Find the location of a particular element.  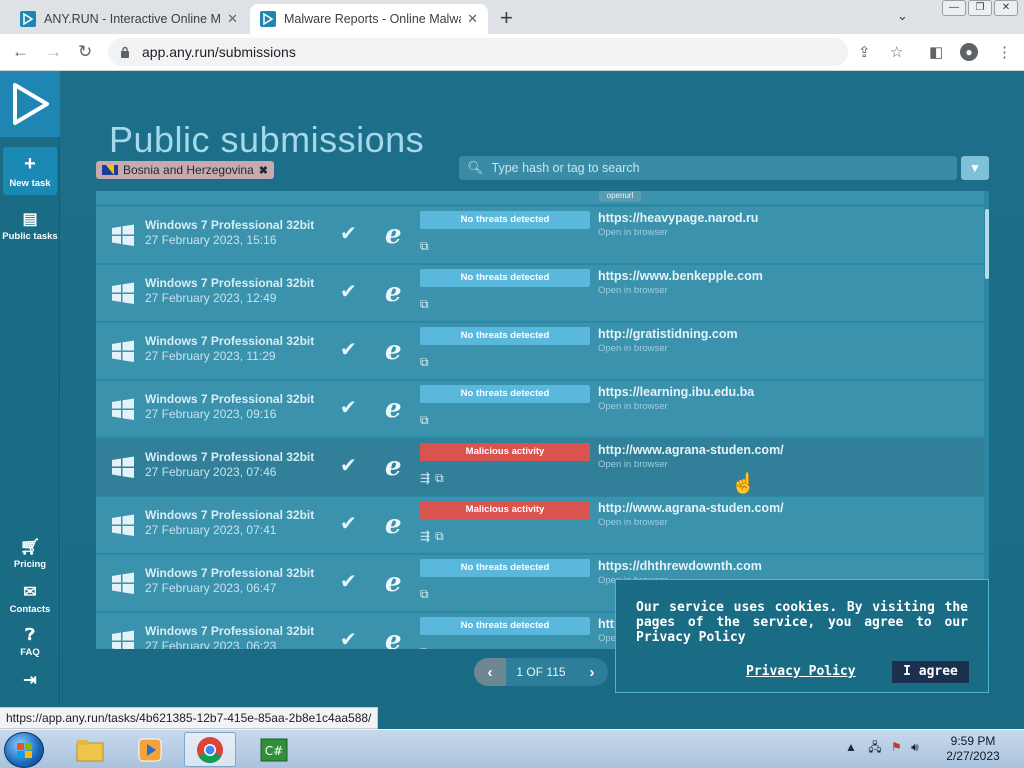

address-bar: ← → ↻ app.any.run/submissions ⇪ ☆ ◧ ● ⋮ is located at coordinates (512, 52).